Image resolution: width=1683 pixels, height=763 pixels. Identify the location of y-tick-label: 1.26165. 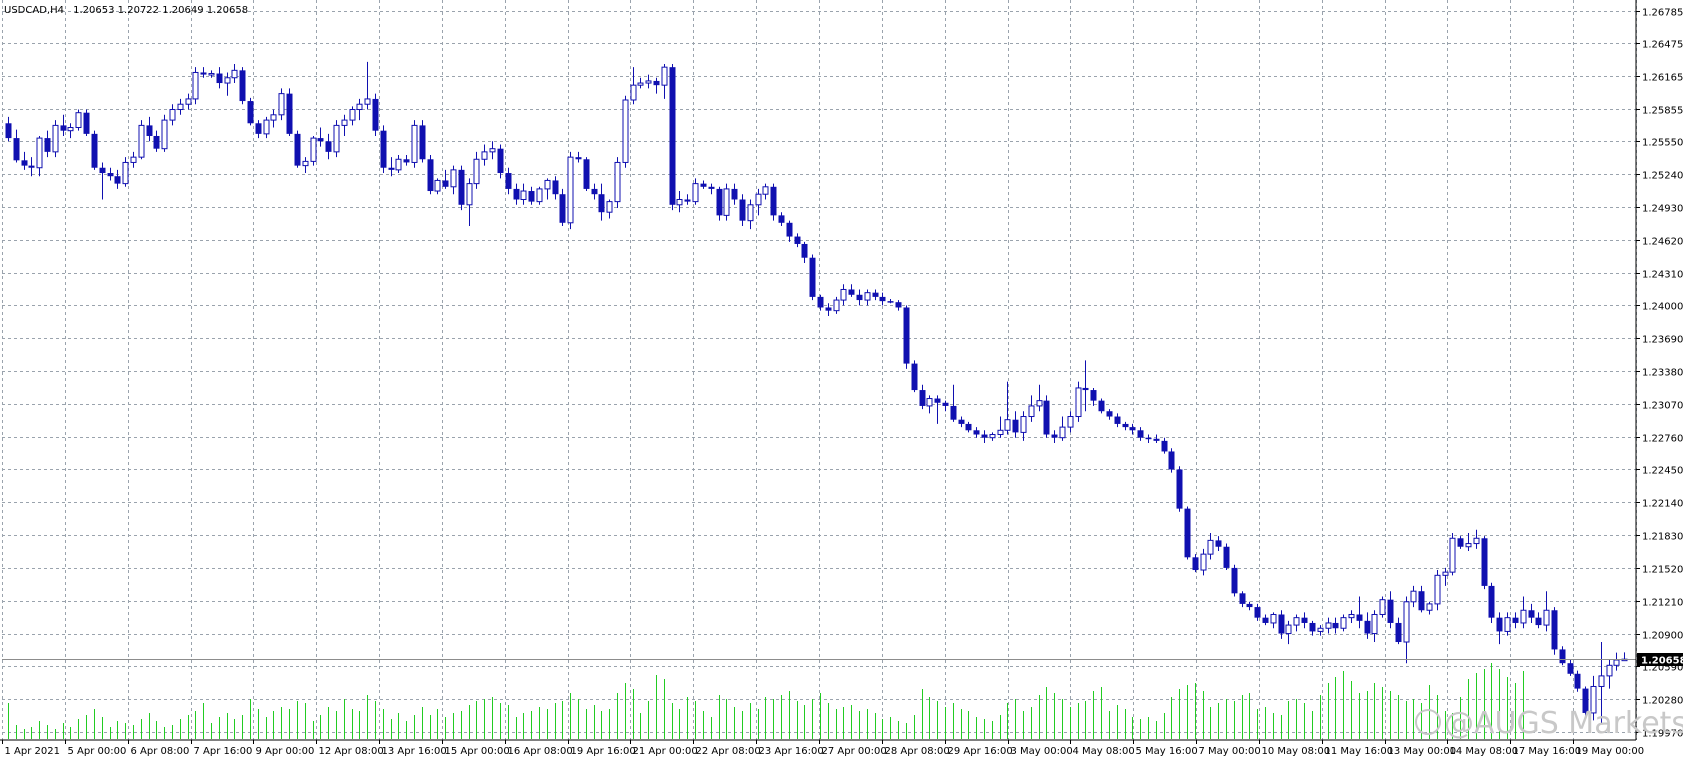
(1662, 78).